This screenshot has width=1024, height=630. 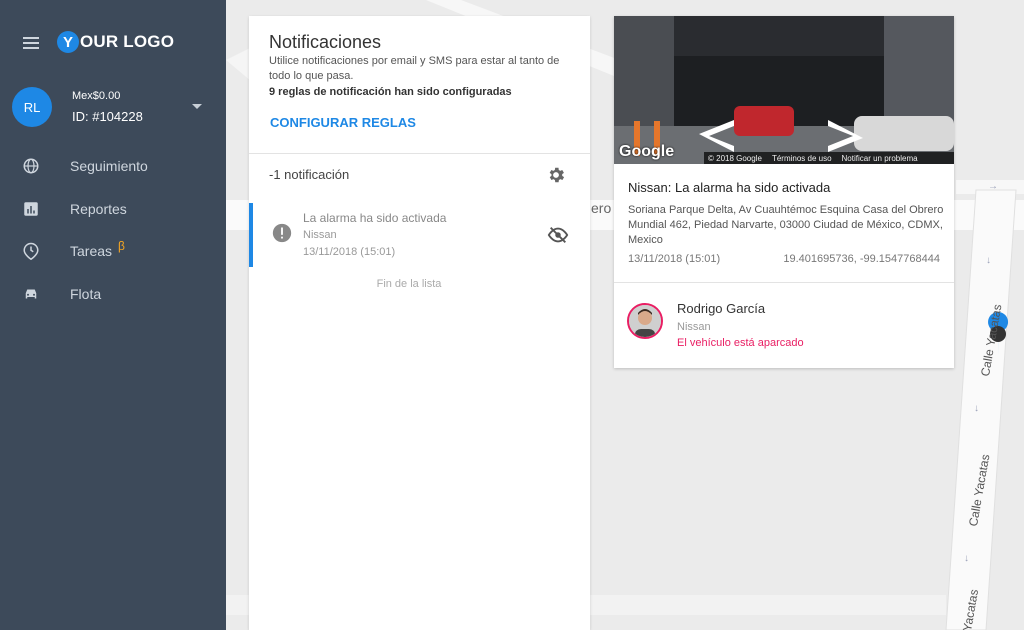 I want to click on notification-vehicle: Nissan, so click(x=320, y=235).